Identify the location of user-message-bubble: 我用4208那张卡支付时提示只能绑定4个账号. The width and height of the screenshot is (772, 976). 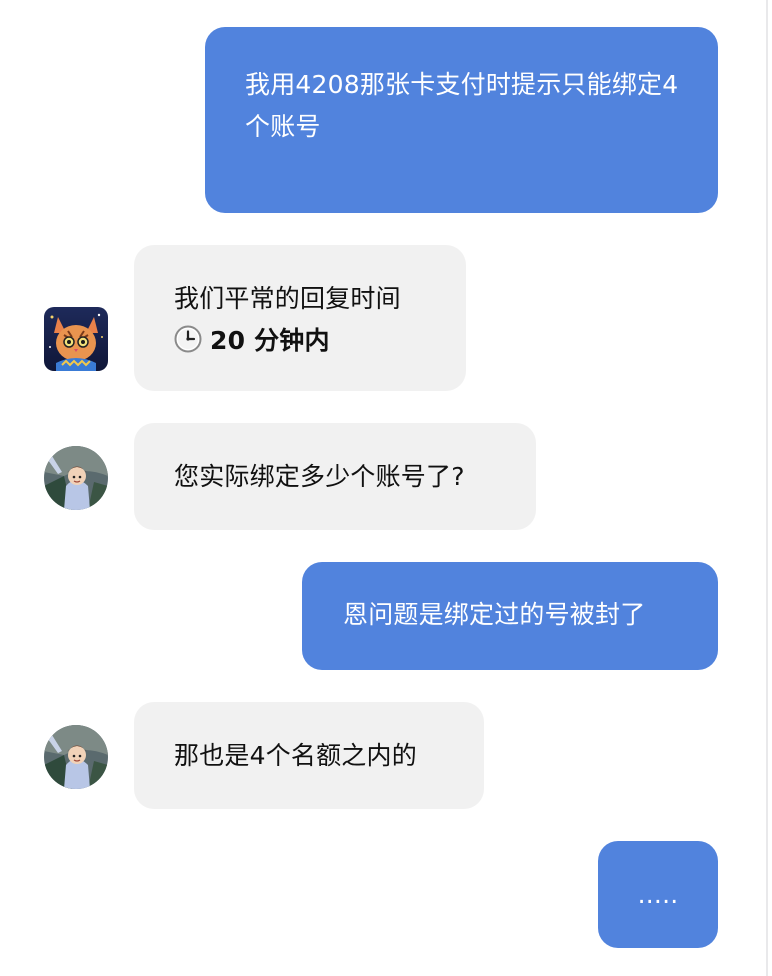
(461, 120).